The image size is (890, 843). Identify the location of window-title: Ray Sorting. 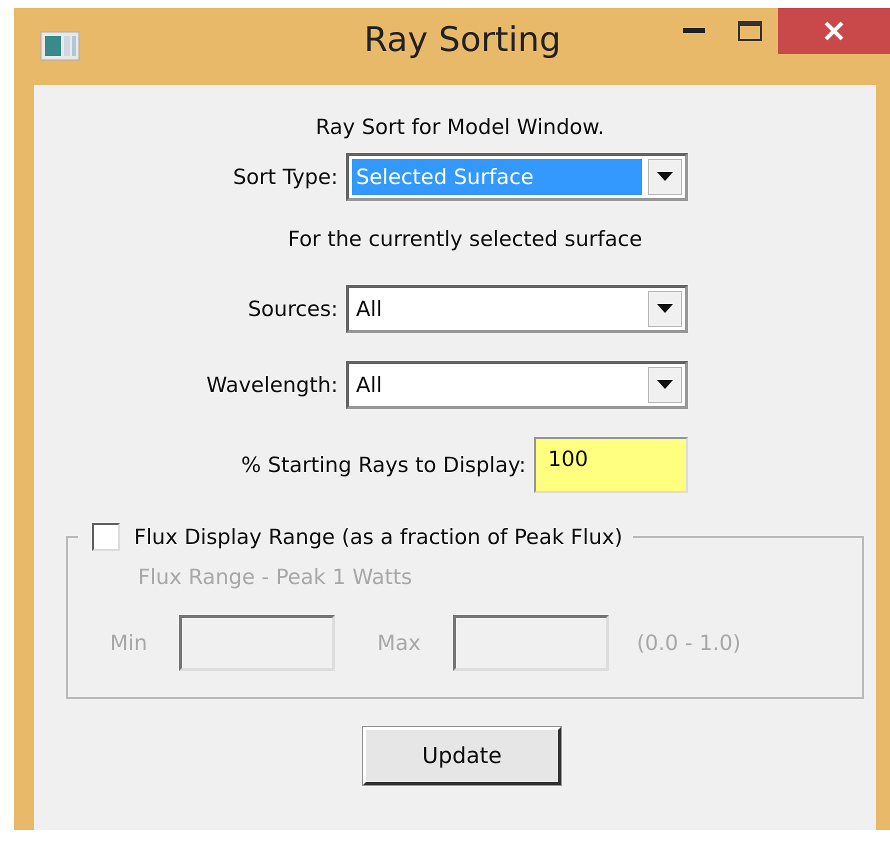
(462, 40).